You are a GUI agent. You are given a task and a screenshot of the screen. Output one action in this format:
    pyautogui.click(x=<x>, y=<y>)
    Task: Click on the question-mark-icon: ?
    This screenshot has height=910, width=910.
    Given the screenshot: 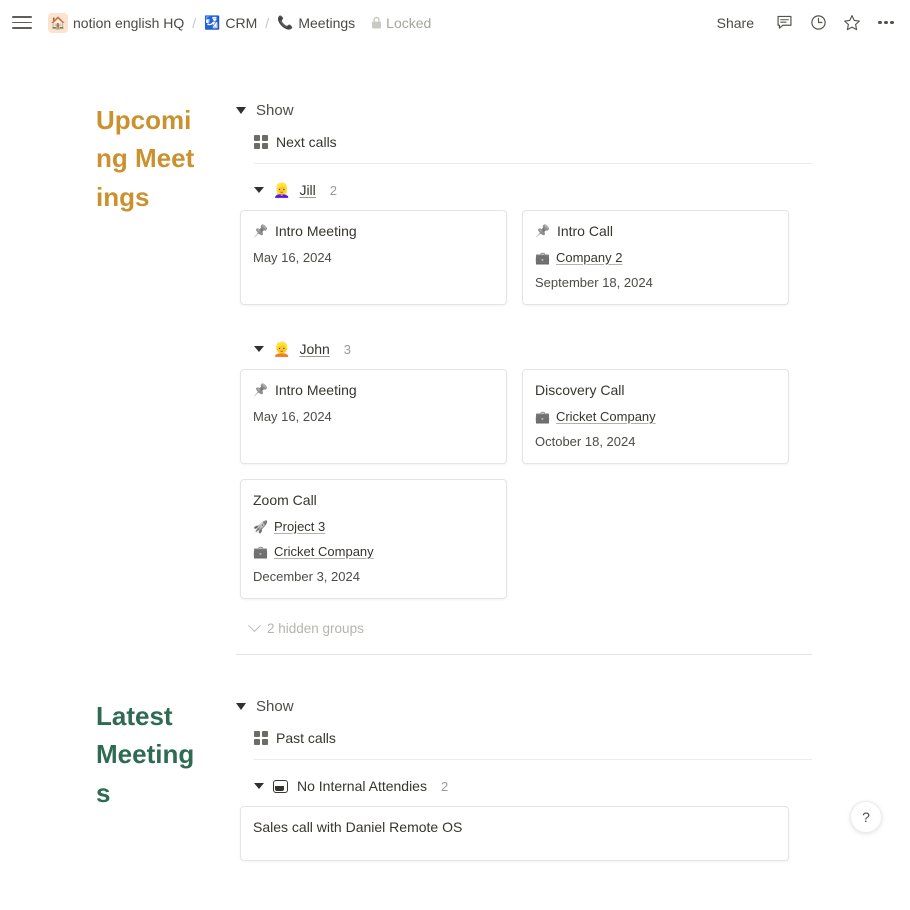 What is the action you would take?
    pyautogui.click(x=866, y=817)
    